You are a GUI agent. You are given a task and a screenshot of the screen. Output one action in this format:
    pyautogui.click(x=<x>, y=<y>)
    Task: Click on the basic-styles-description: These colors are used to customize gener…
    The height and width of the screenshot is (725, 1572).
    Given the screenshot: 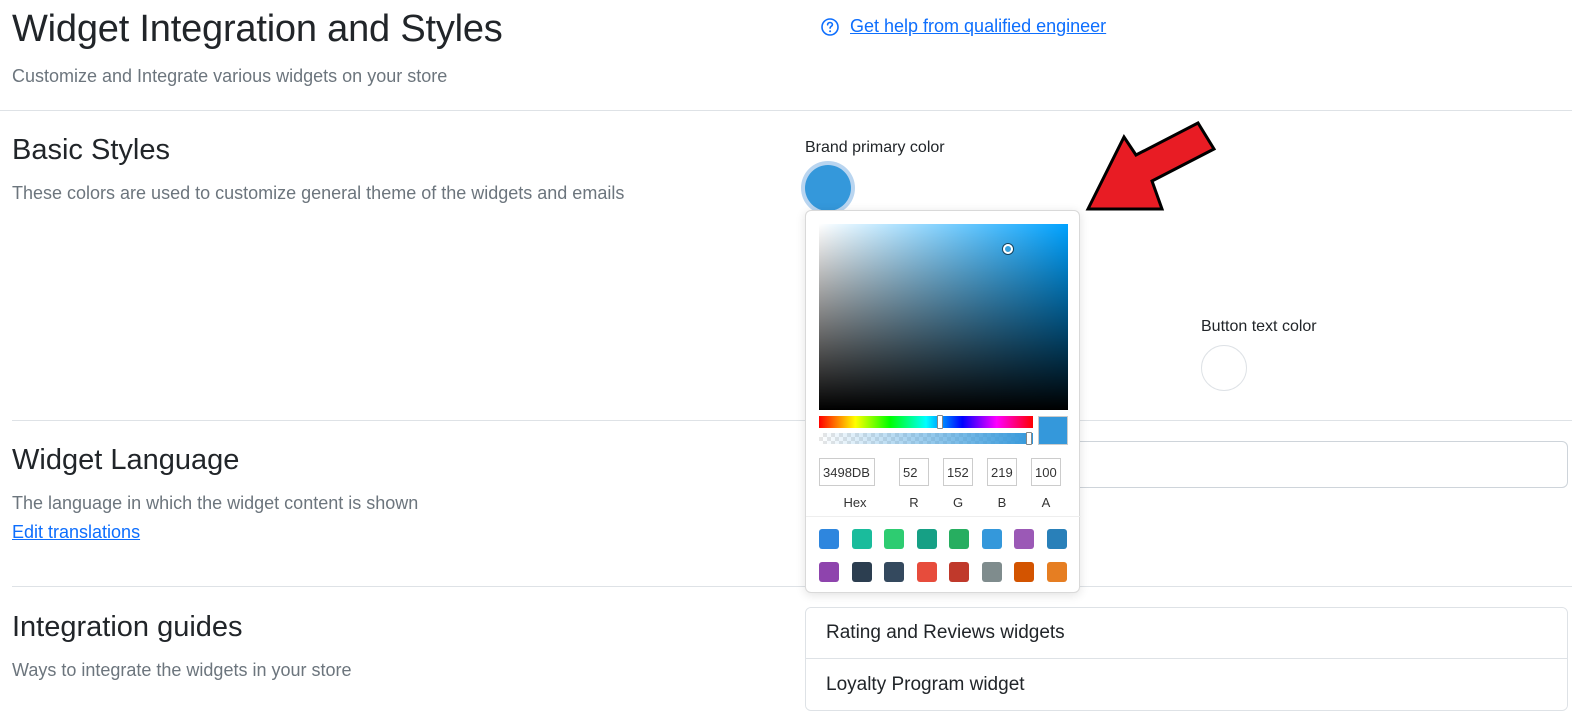 What is the action you would take?
    pyautogui.click(x=318, y=193)
    